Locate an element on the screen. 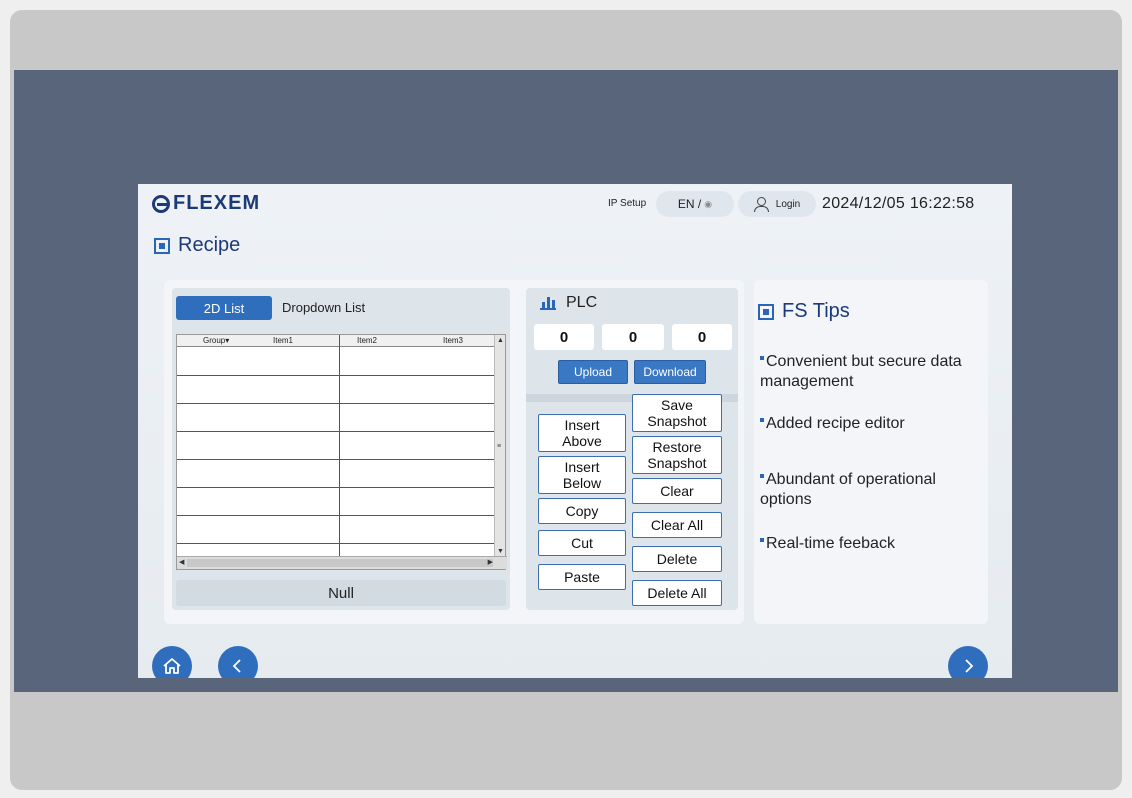  table-horizontal-scrollbar: ◀ ▶ is located at coordinates (342, 562).